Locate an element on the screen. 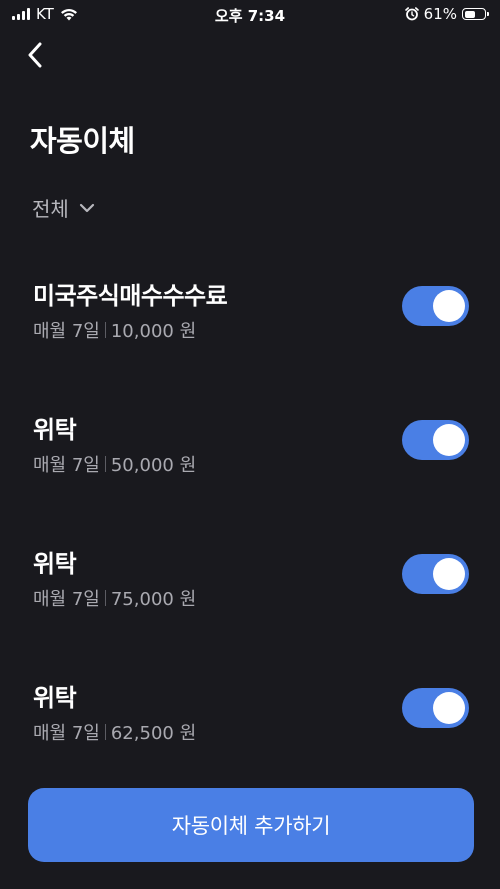  list-item: 위탁 매월 7일 75,000 원 is located at coordinates (250, 588).